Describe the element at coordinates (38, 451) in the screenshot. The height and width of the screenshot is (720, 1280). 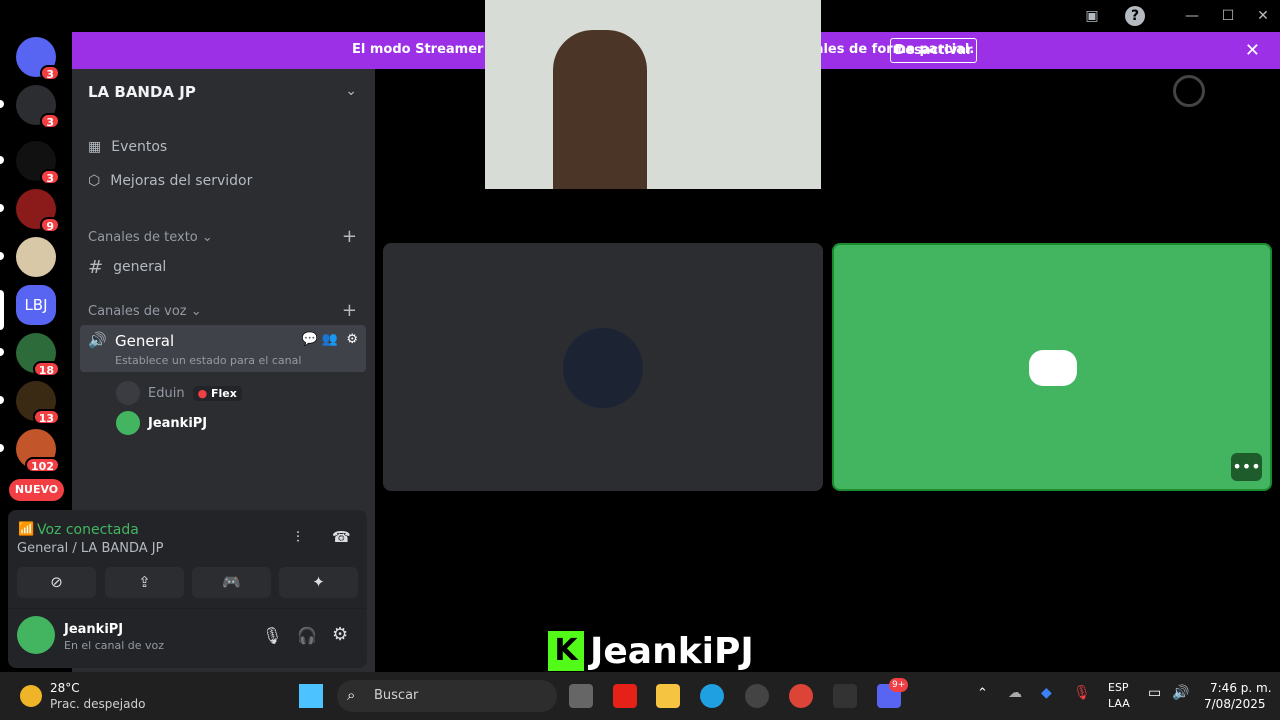
I see `guild-icon: 102` at that location.